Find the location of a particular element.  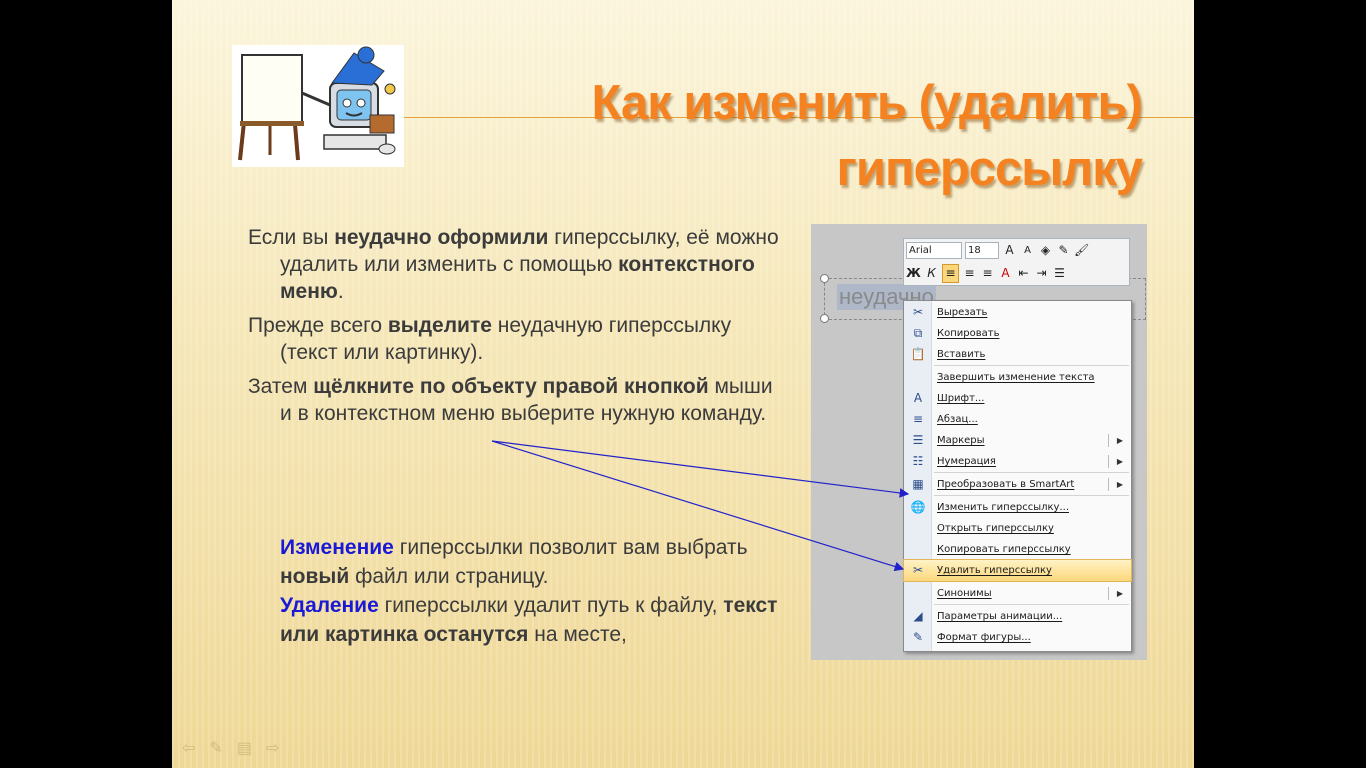

menu-item-label: Вырезать is located at coordinates (962, 312).